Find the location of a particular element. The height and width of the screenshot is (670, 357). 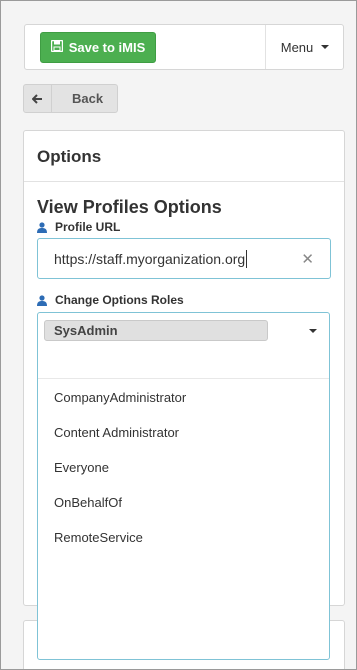

profile-url-label: Profile URL is located at coordinates (78, 227).